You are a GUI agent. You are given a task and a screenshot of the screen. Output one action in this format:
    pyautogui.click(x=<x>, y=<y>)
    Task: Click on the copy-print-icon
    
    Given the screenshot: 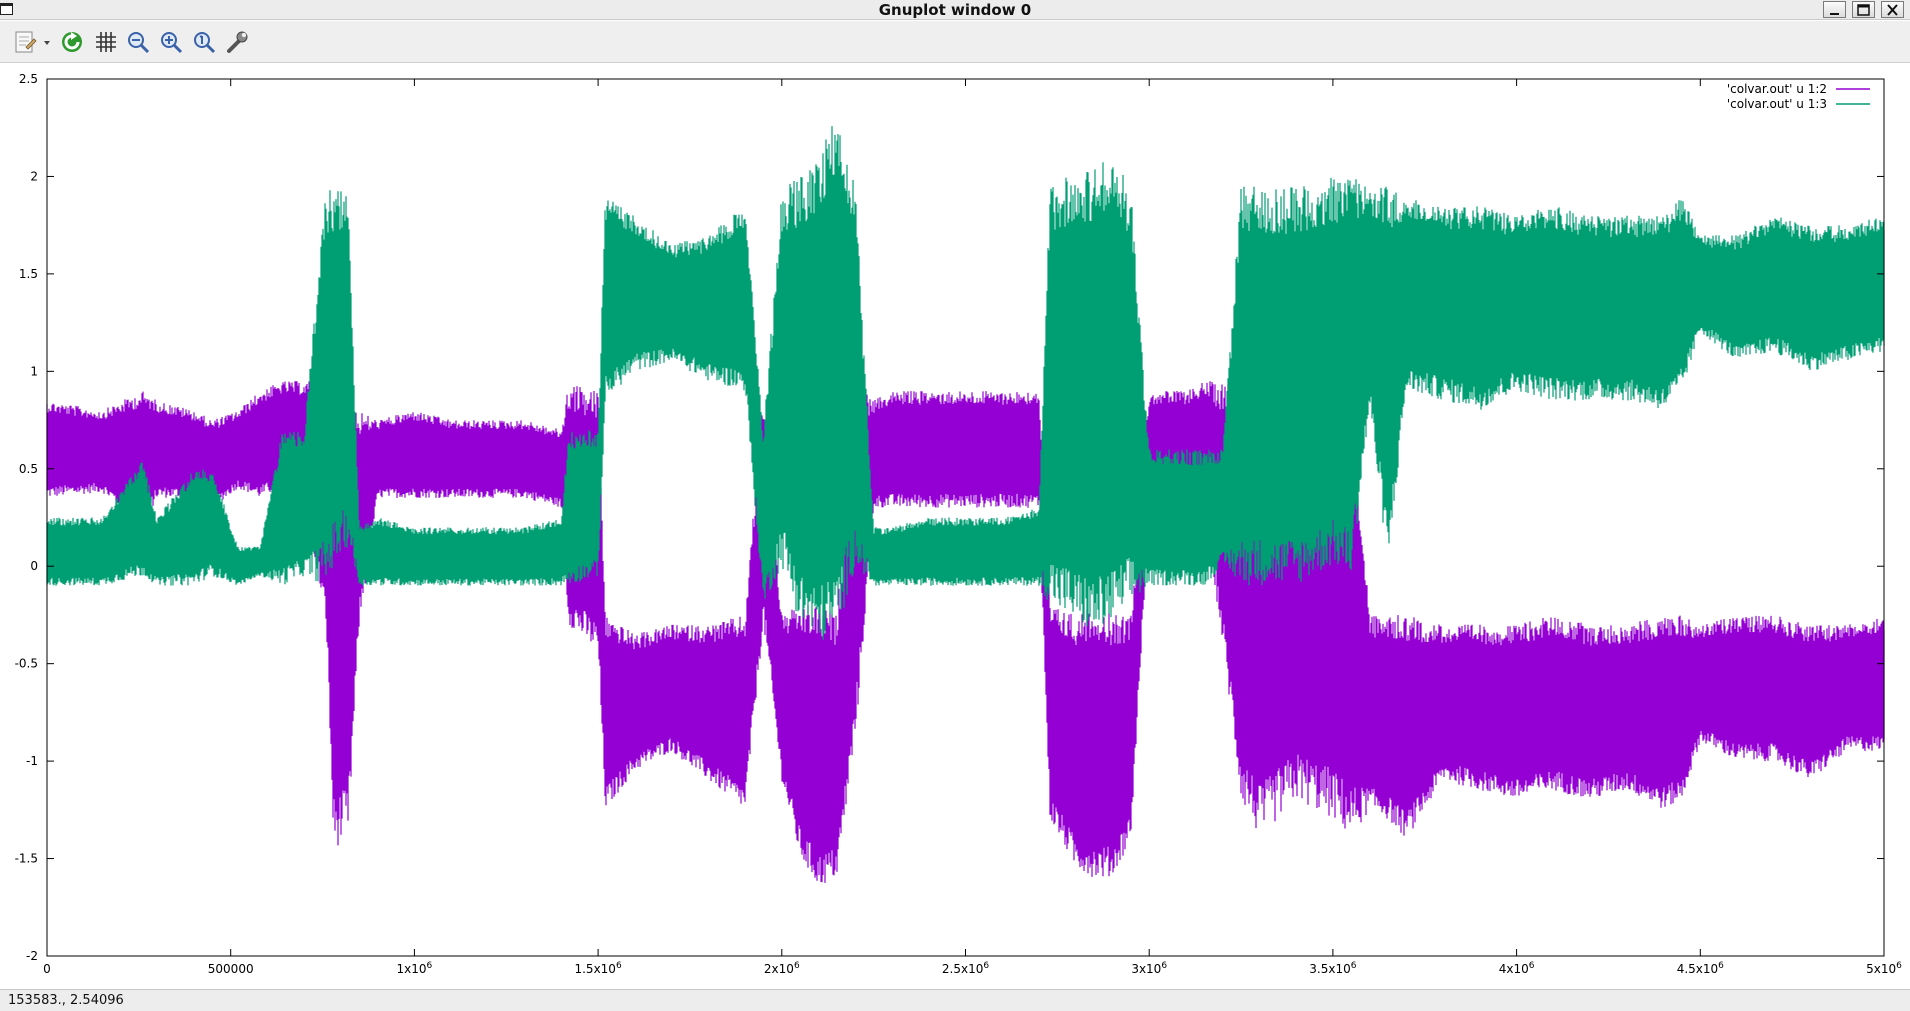 What is the action you would take?
    pyautogui.click(x=32, y=42)
    